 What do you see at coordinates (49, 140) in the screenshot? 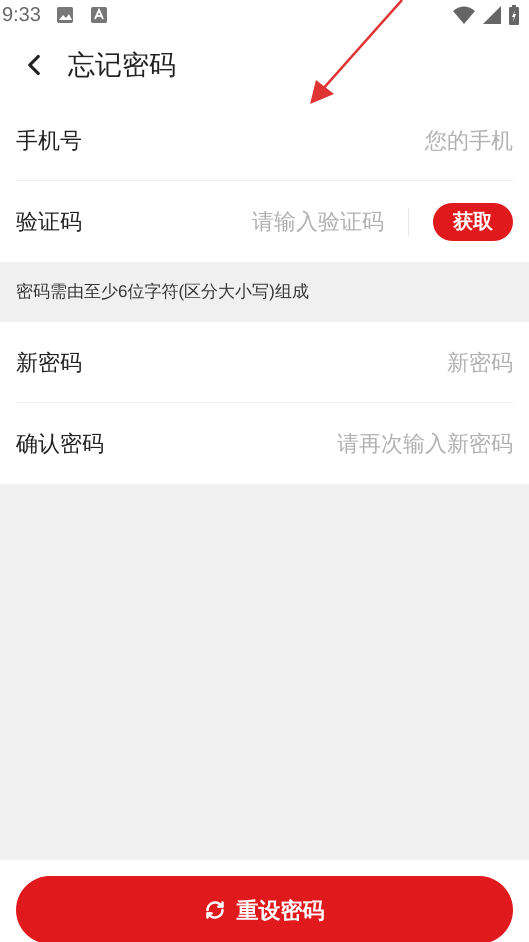
I see `field-label: 手机号` at bounding box center [49, 140].